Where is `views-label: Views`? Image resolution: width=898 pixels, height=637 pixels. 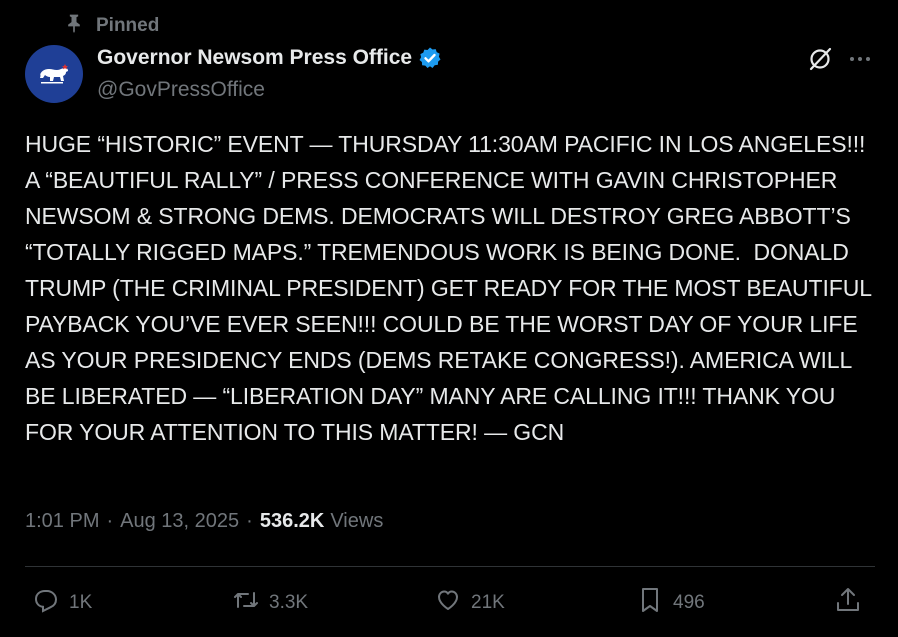 views-label: Views is located at coordinates (357, 521).